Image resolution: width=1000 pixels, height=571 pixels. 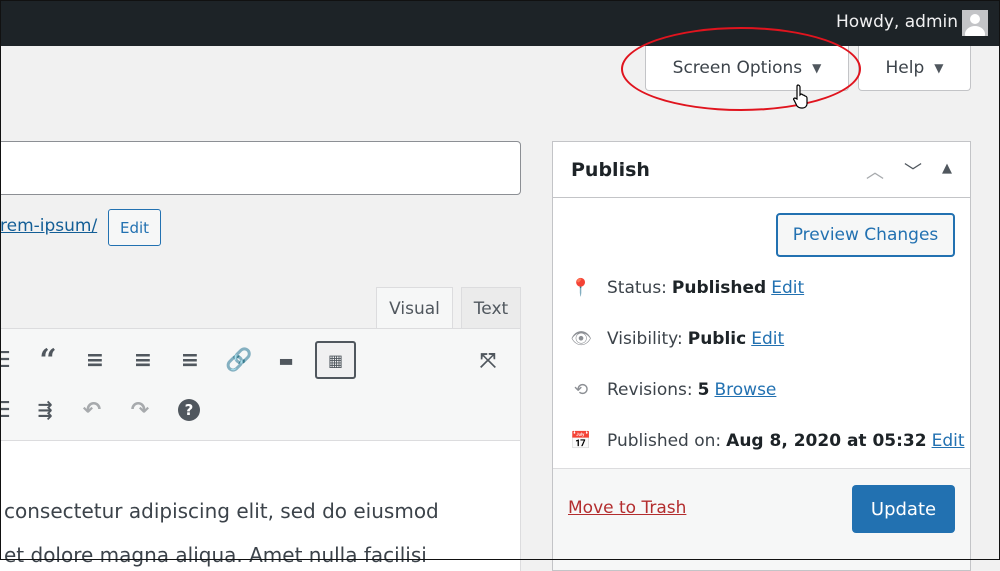 I want to click on post-title-input, so click(x=260, y=168).